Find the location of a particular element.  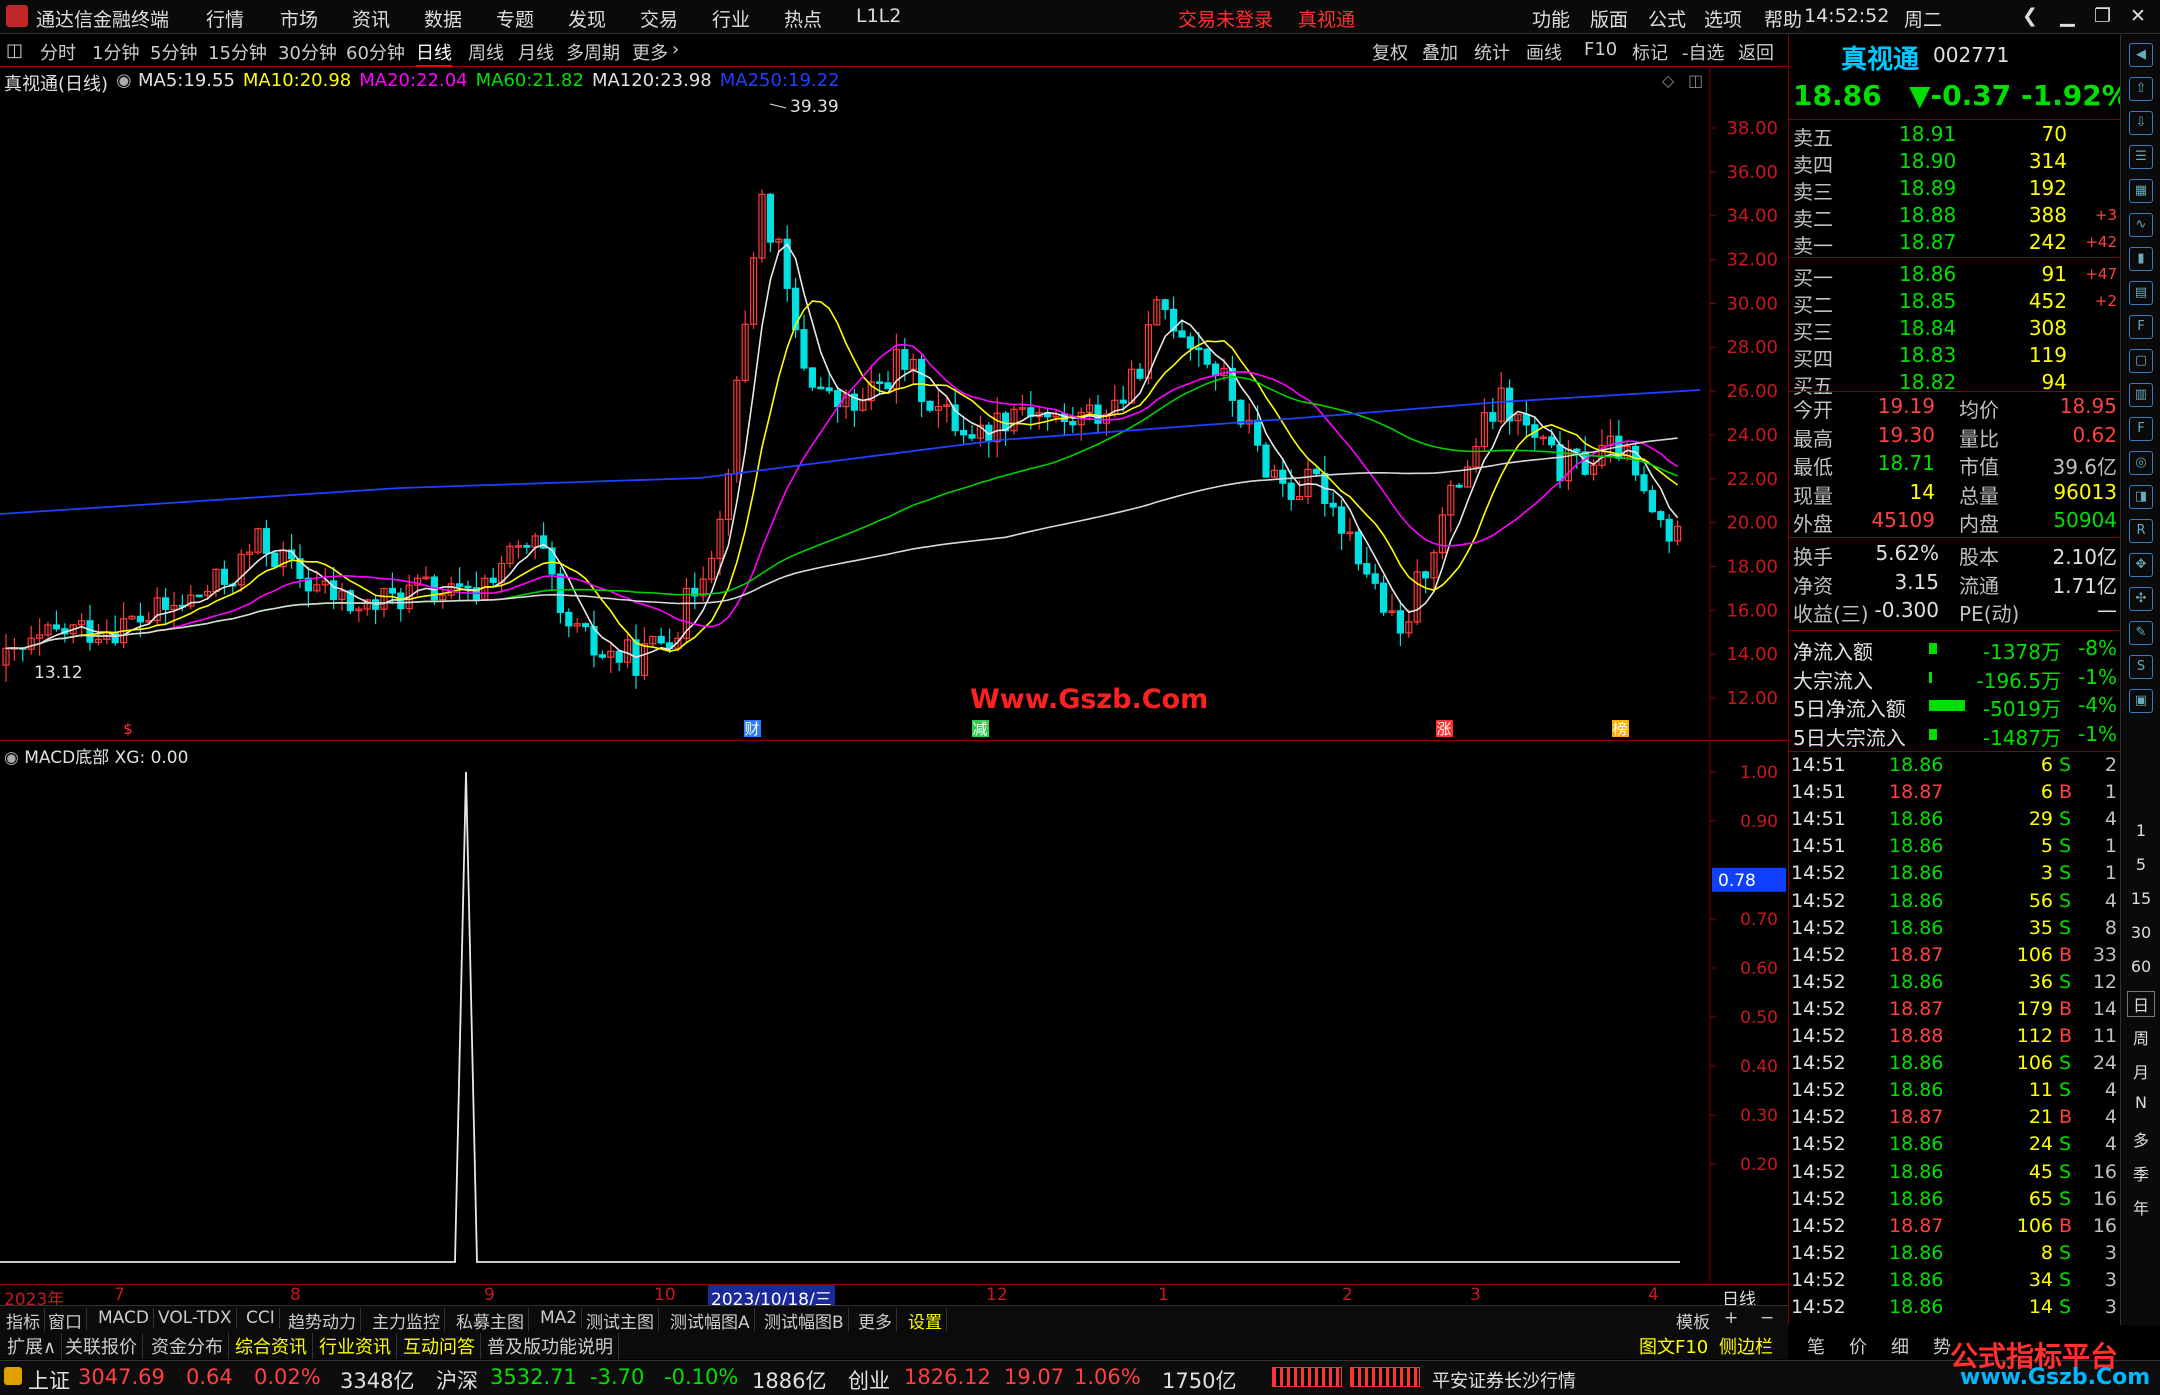

period-0: 分时 is located at coordinates (58, 52).